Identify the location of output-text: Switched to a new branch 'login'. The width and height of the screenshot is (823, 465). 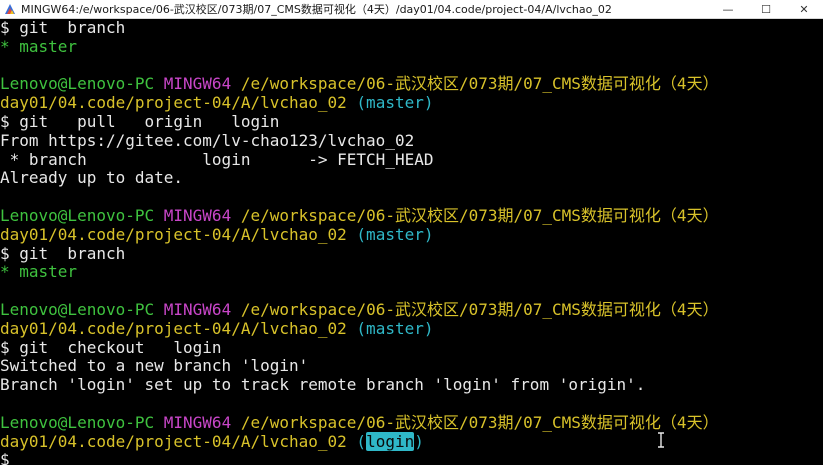
(154, 366).